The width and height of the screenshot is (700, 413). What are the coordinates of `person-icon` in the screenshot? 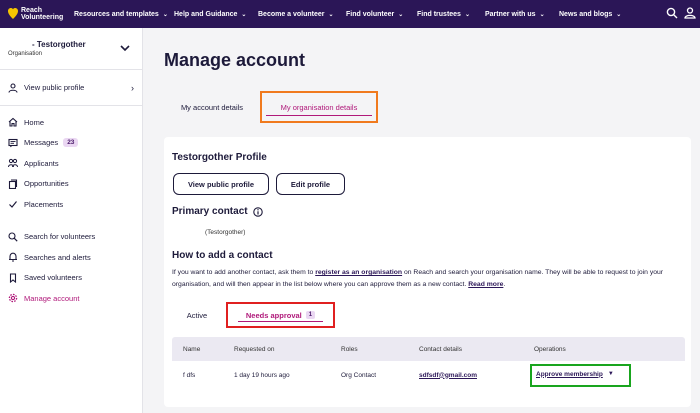 It's located at (13, 87).